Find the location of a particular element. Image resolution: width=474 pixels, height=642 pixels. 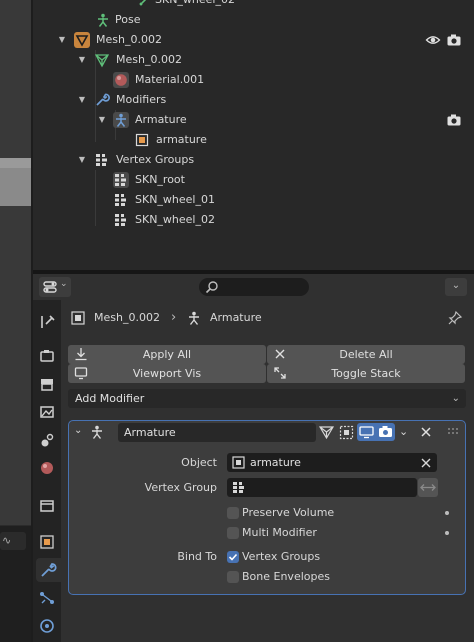

render-icon is located at coordinates (47, 356).